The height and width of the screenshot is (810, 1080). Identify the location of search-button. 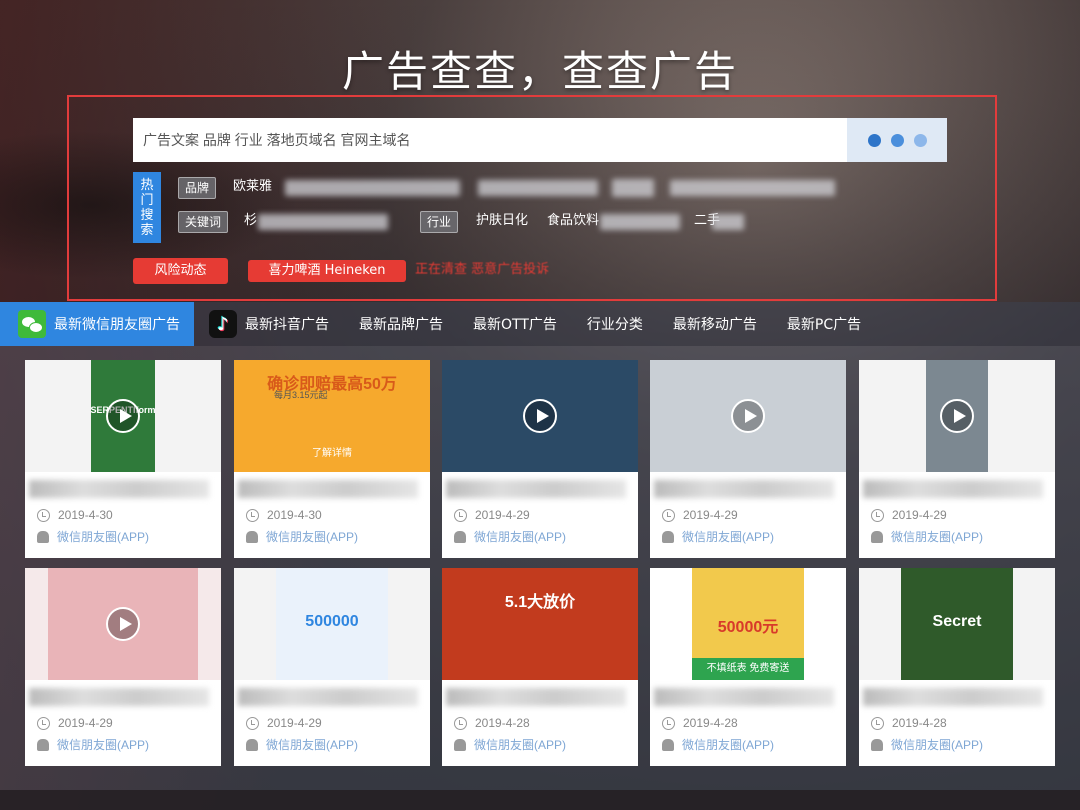
(897, 140).